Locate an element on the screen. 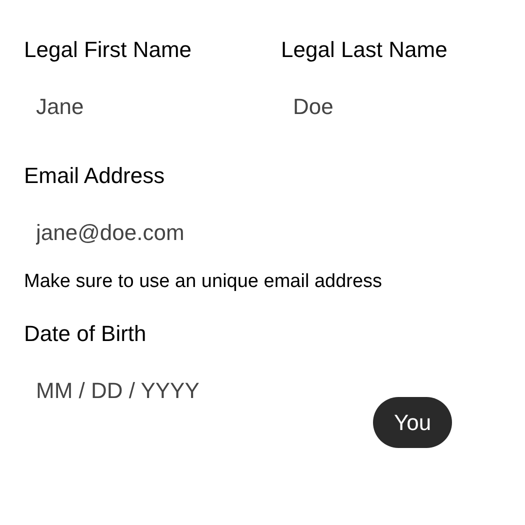  input-field: MM / DD / YYYY is located at coordinates (151, 391).